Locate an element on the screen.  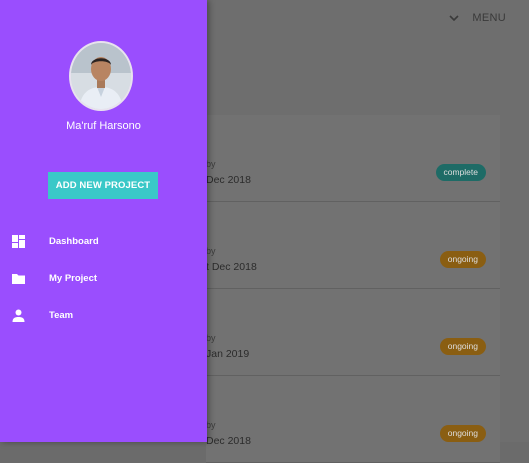
nav-item-team: Team is located at coordinates (103, 315).